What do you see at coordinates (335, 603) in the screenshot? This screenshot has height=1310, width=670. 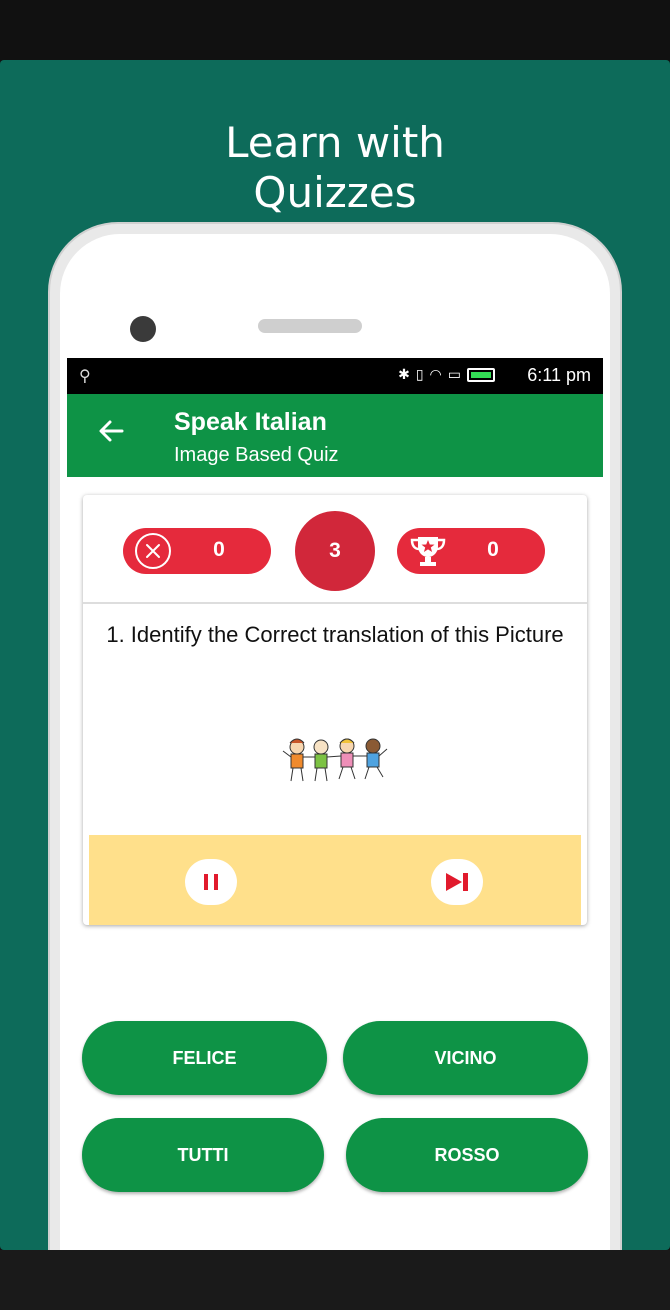 I see `card-divider` at bounding box center [335, 603].